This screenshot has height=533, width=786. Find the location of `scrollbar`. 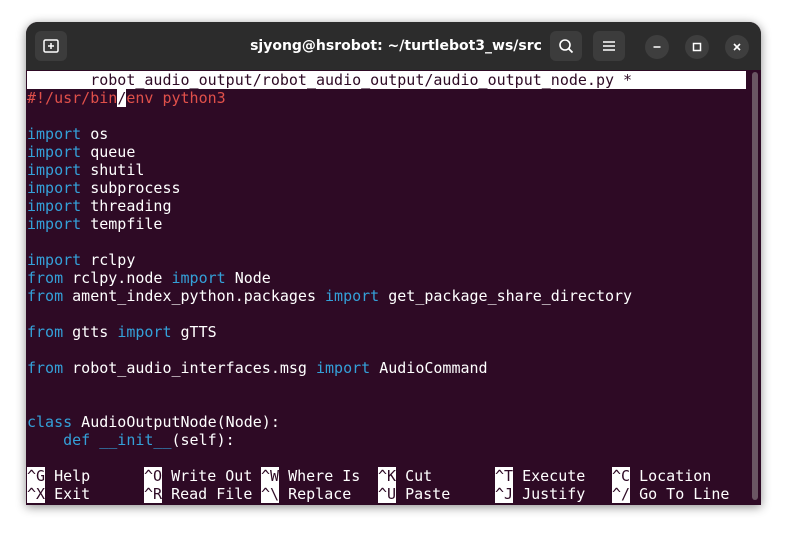

scrollbar is located at coordinates (755, 286).